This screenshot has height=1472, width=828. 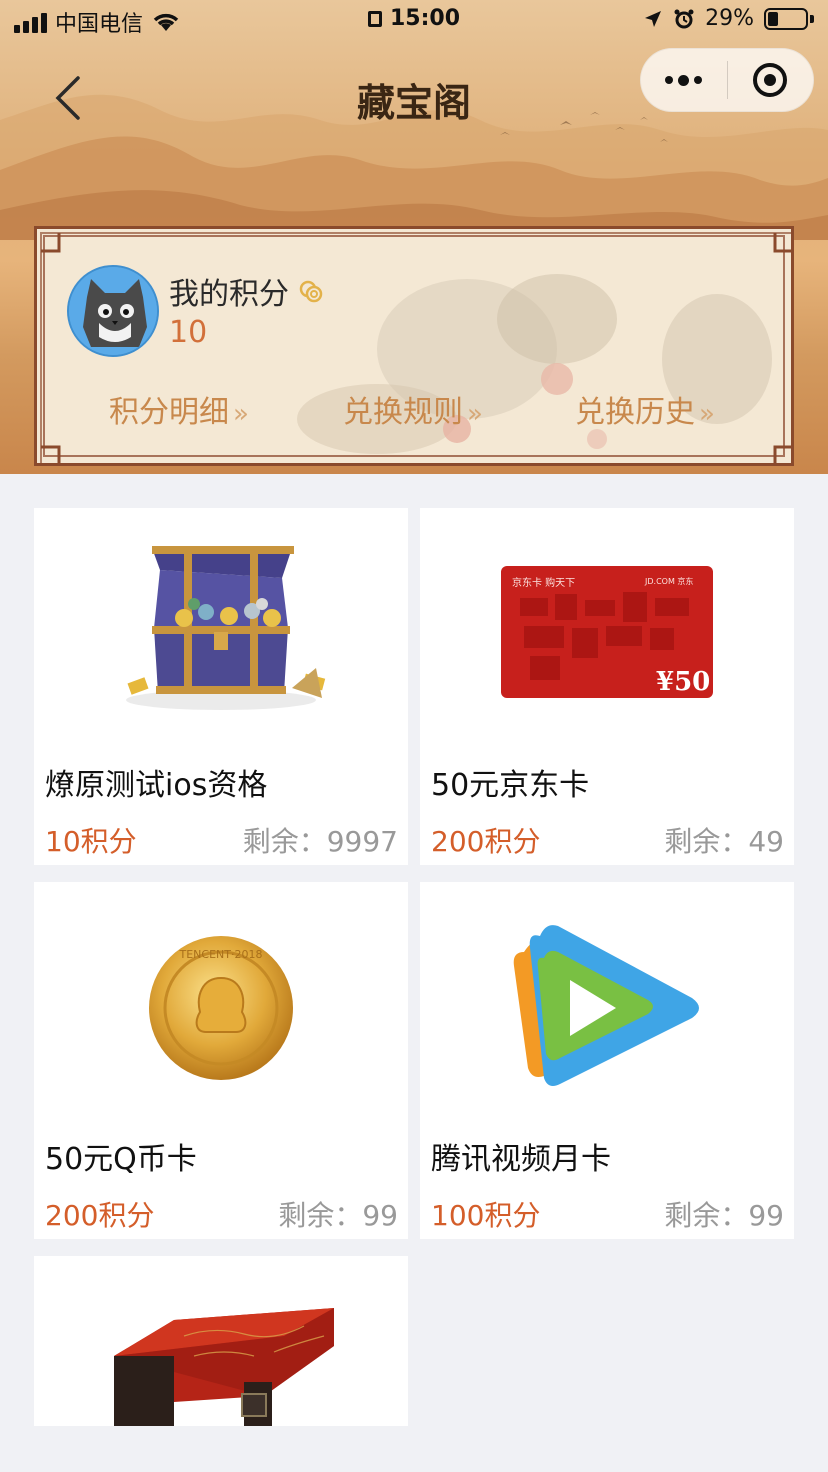 What do you see at coordinates (812, 18) in the screenshot?
I see `battery-tip` at bounding box center [812, 18].